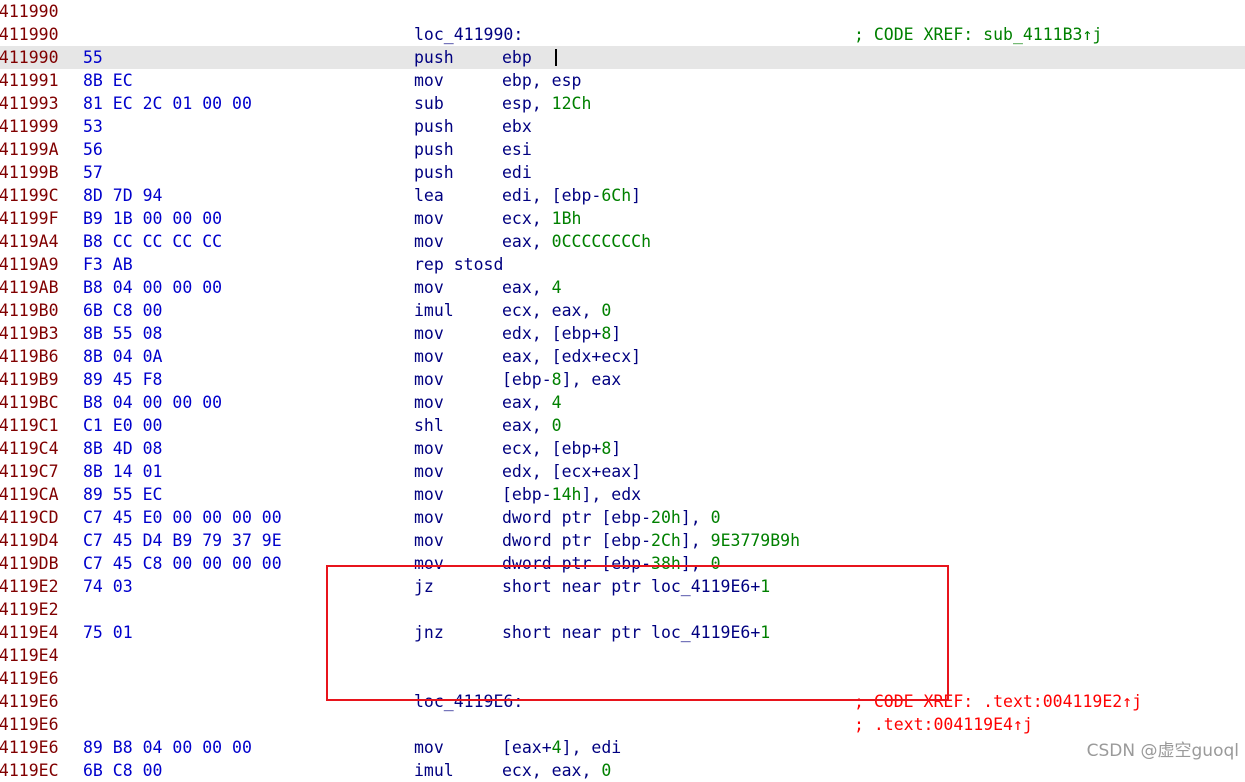 The image size is (1245, 782). What do you see at coordinates (622, 310) in the screenshot?
I see `listing-row: 04119B0 6B C8 00 imul ecx, eax, 0` at bounding box center [622, 310].